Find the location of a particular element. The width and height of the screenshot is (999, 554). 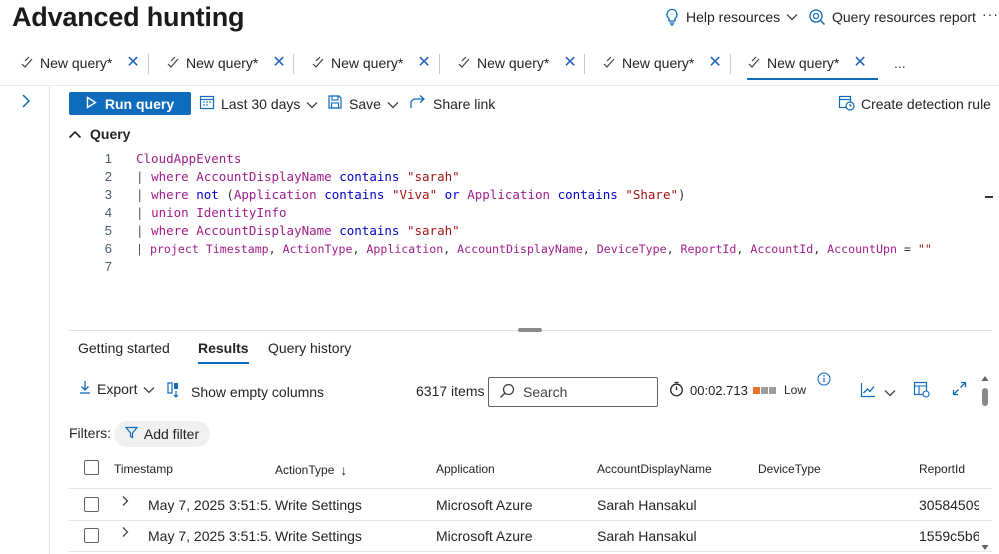

time-range-dropdown: Last 30 days is located at coordinates (258, 103).